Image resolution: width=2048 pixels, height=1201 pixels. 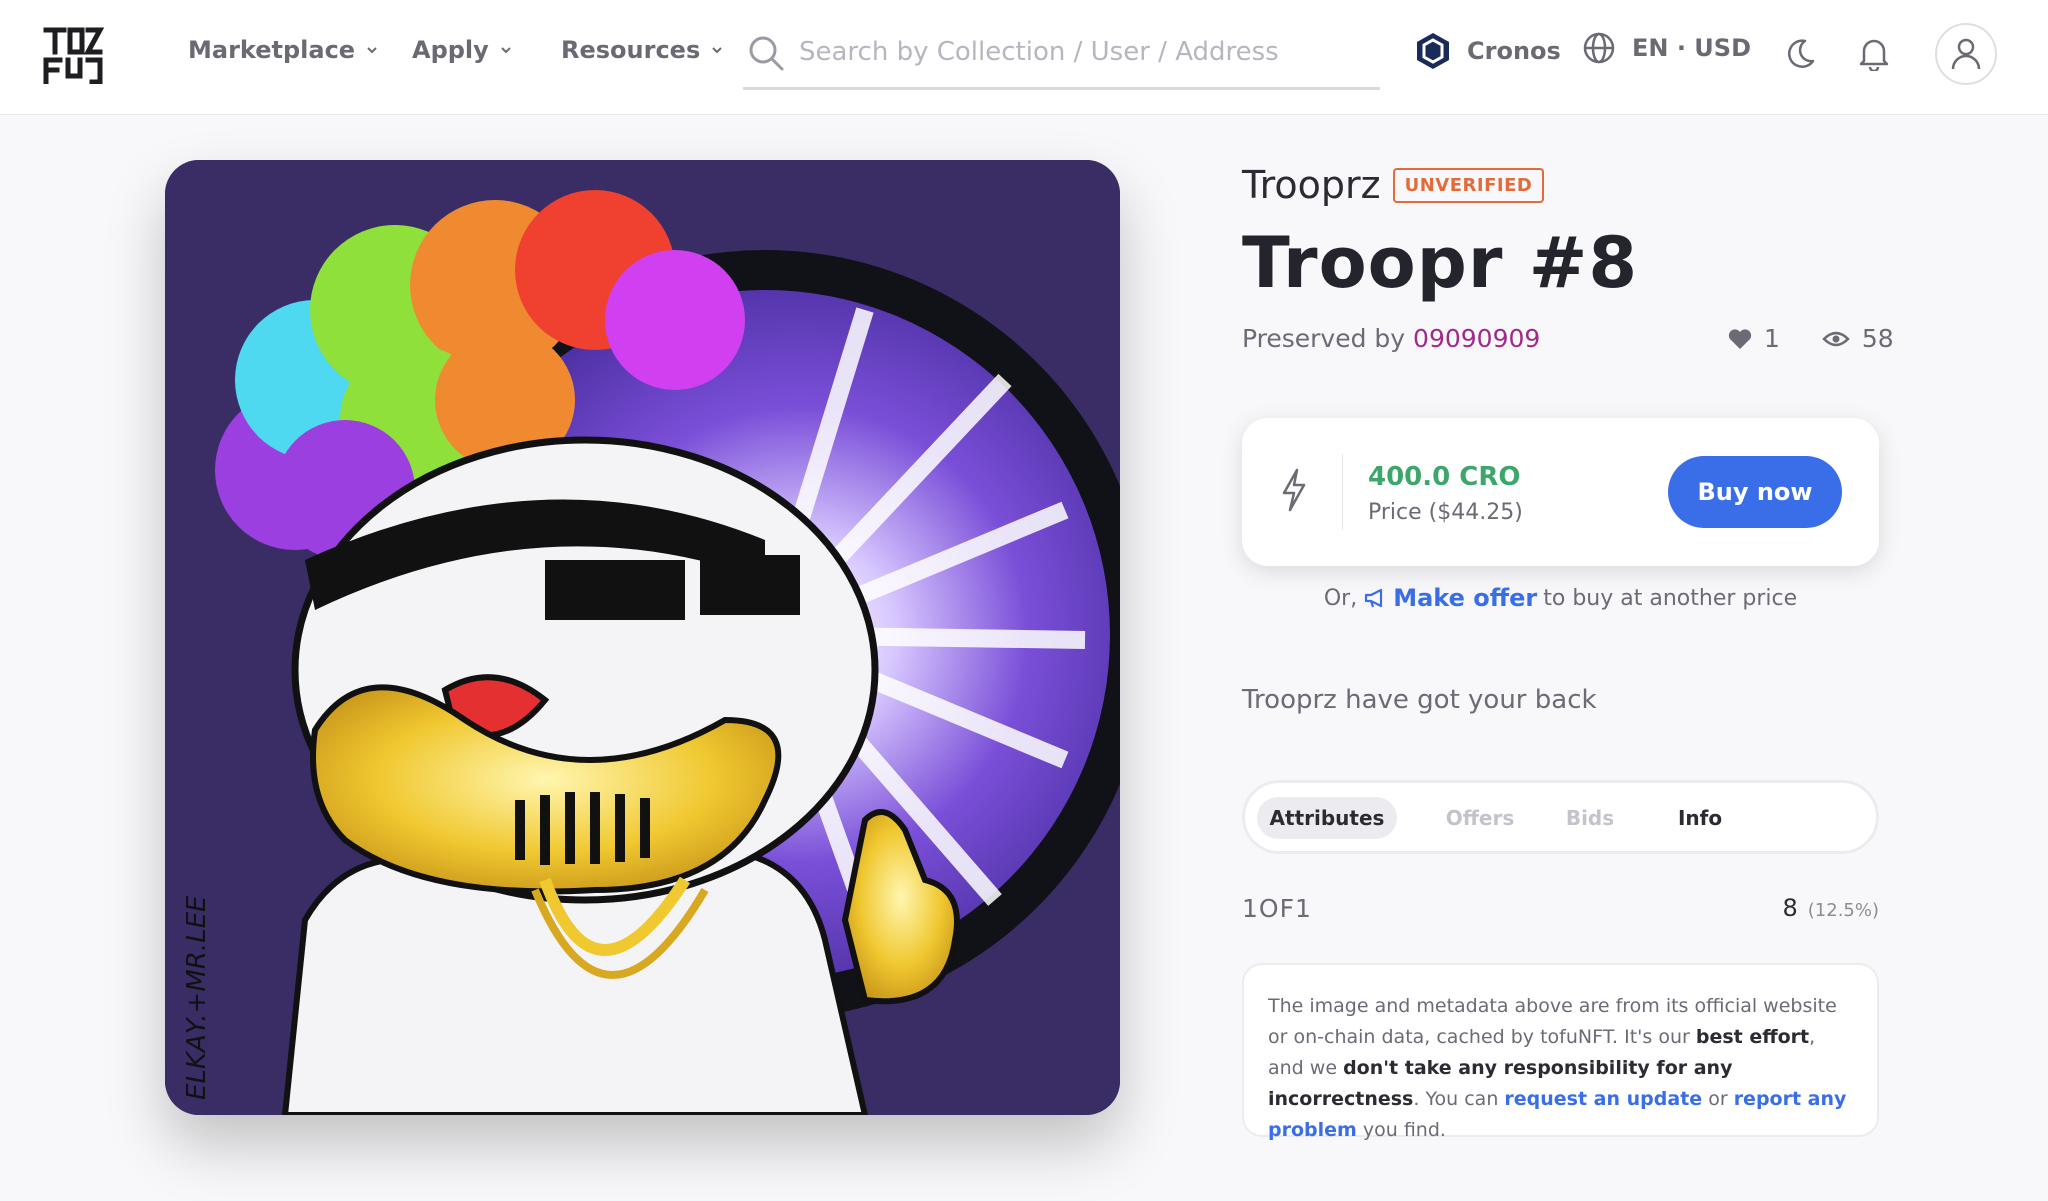 What do you see at coordinates (1599, 48) in the screenshot?
I see `globe-icon` at bounding box center [1599, 48].